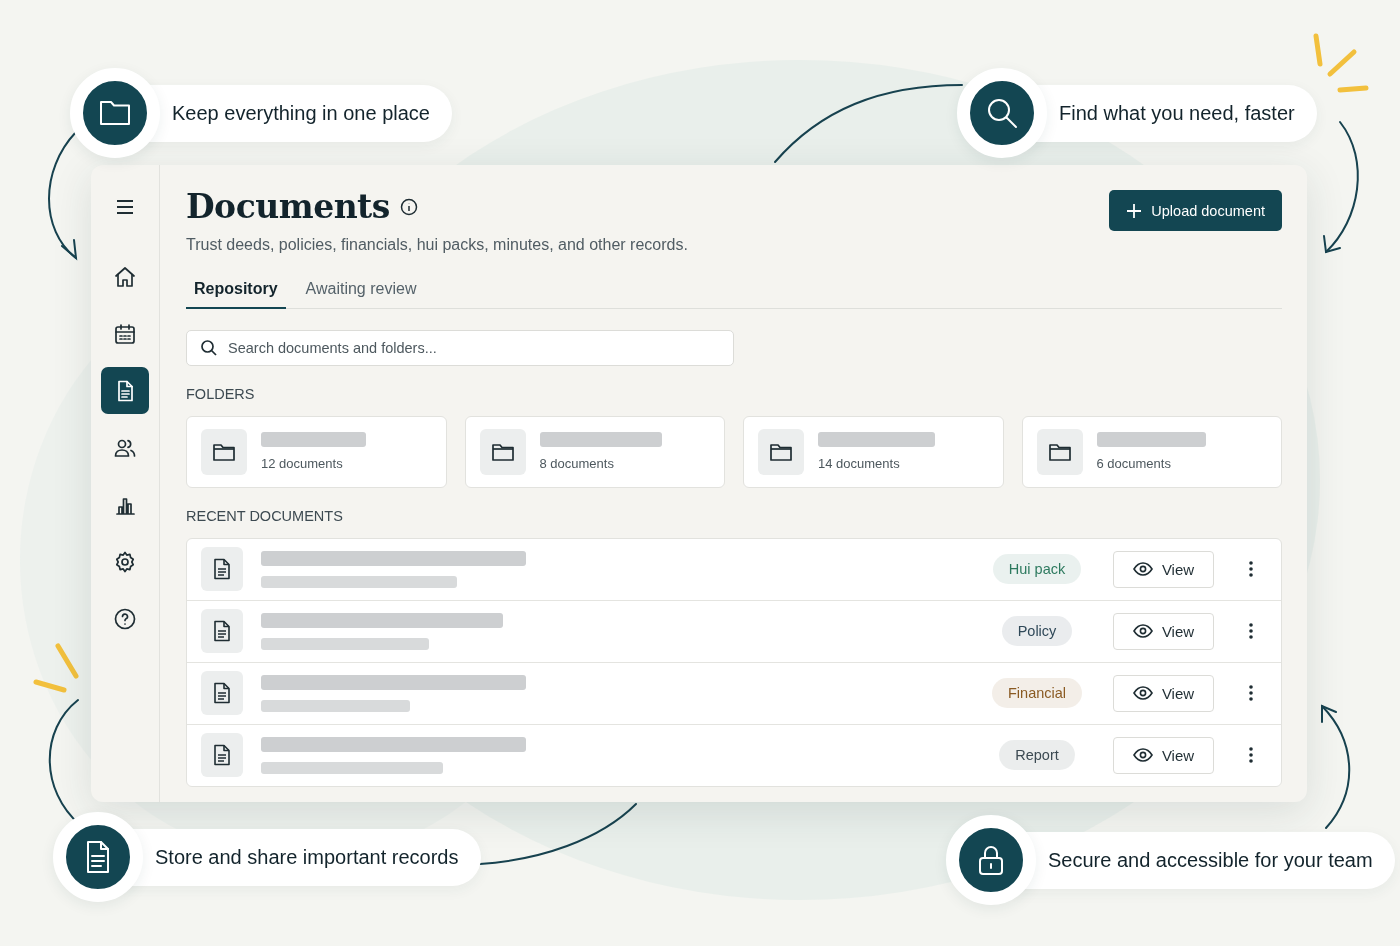  Describe the element at coordinates (1195, 210) in the screenshot. I see `upload-button: Upload document` at that location.